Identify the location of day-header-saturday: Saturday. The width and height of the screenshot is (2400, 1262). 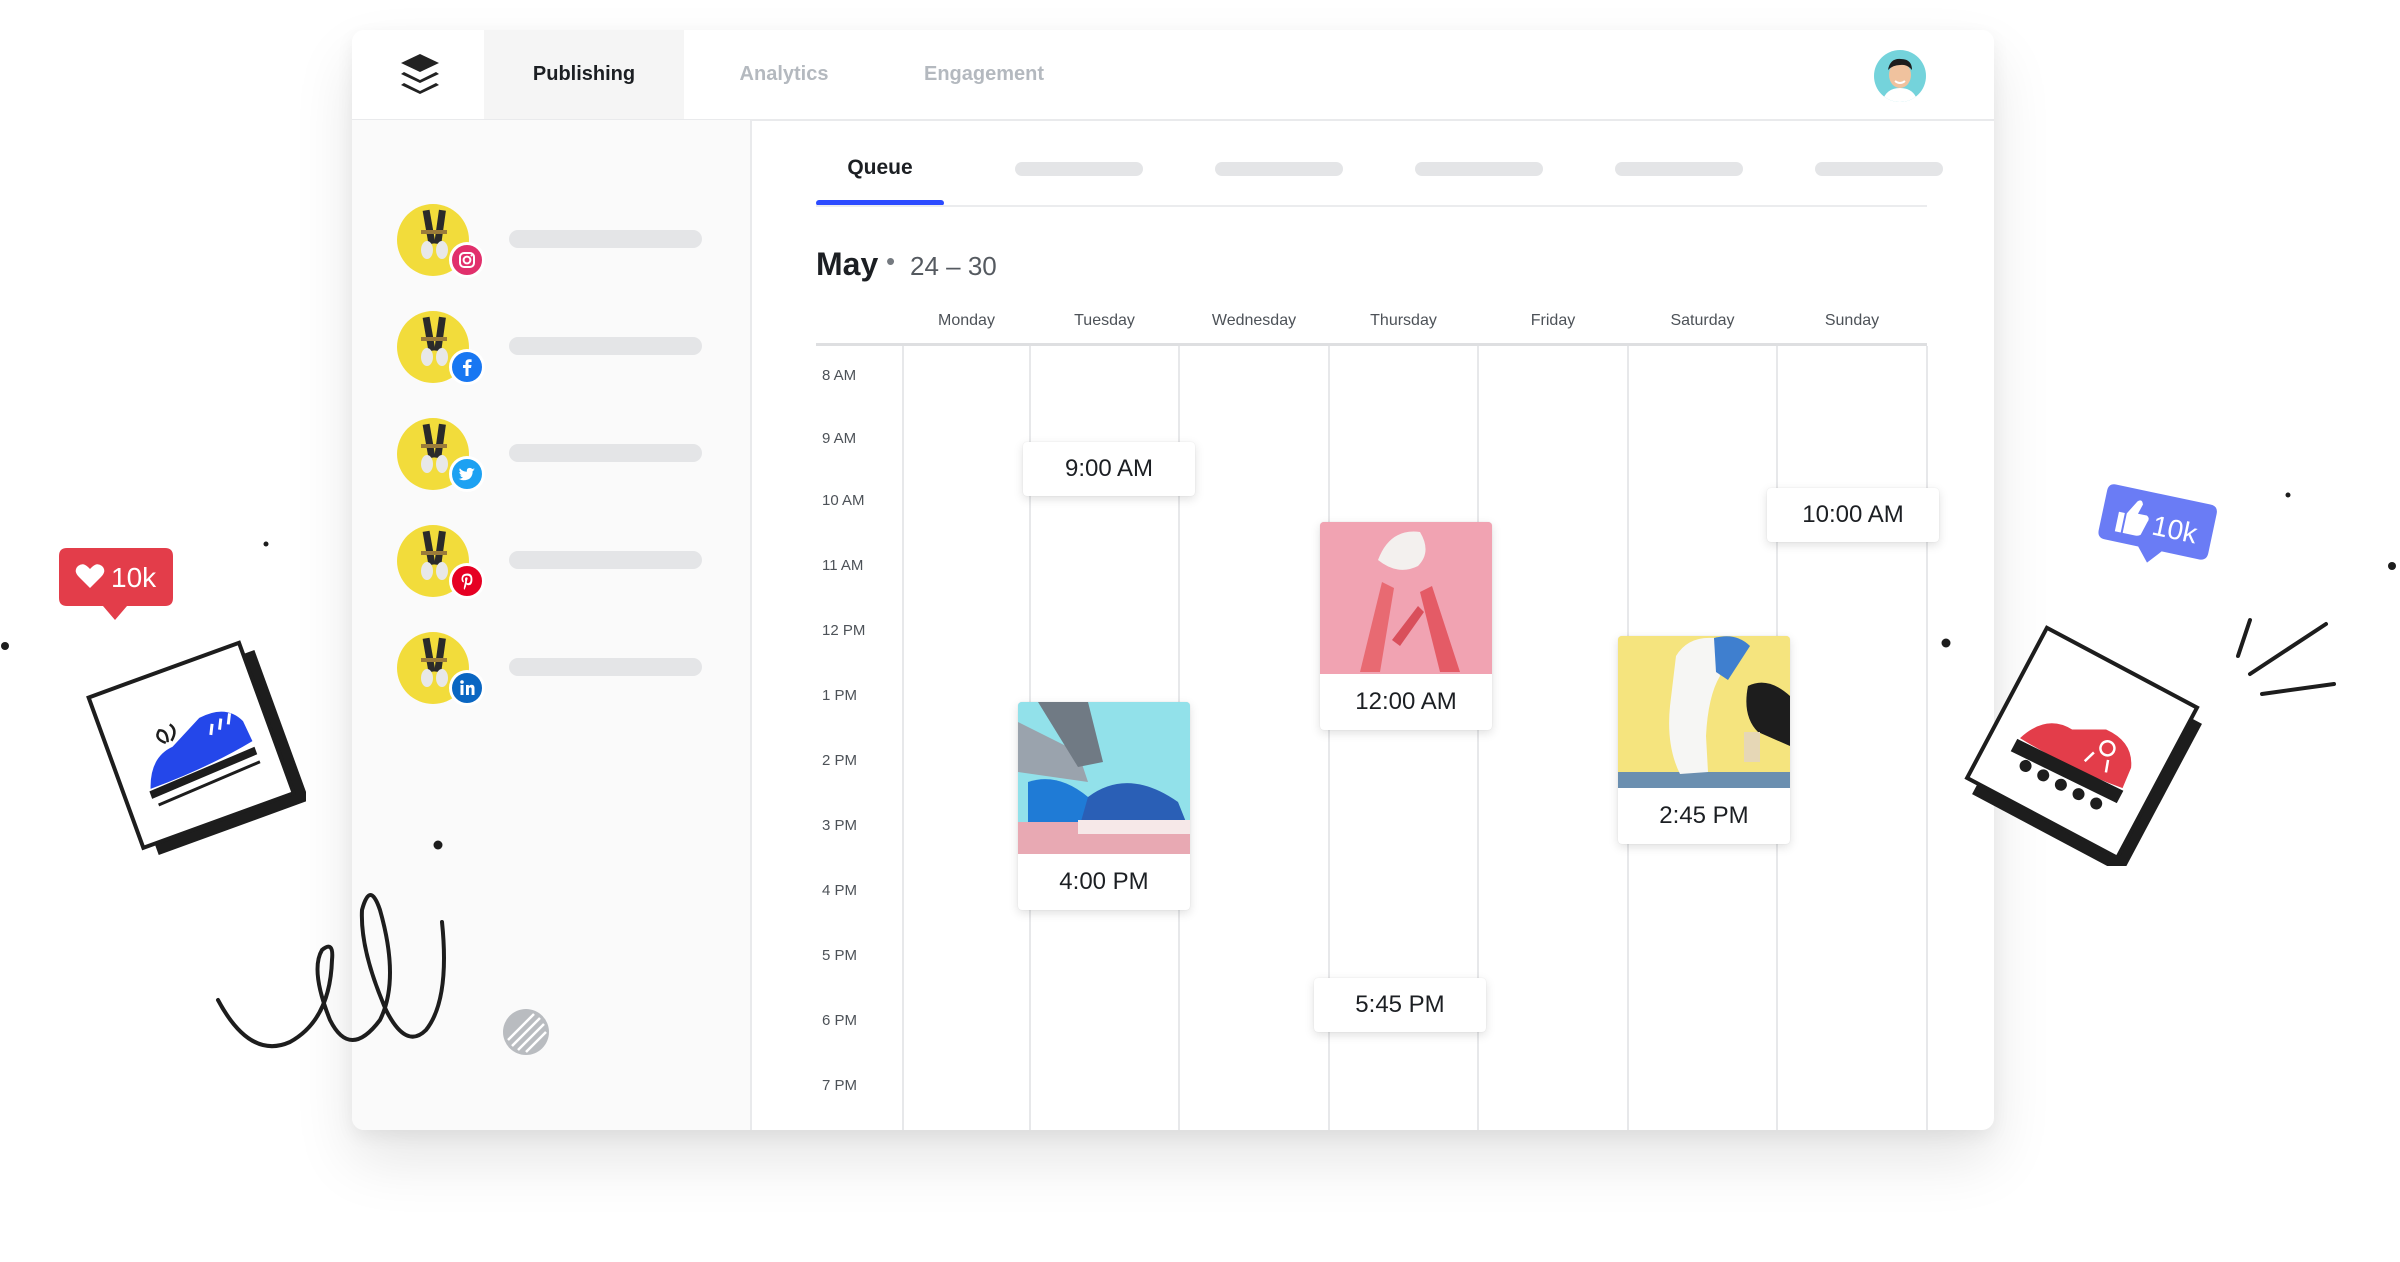
(1702, 320).